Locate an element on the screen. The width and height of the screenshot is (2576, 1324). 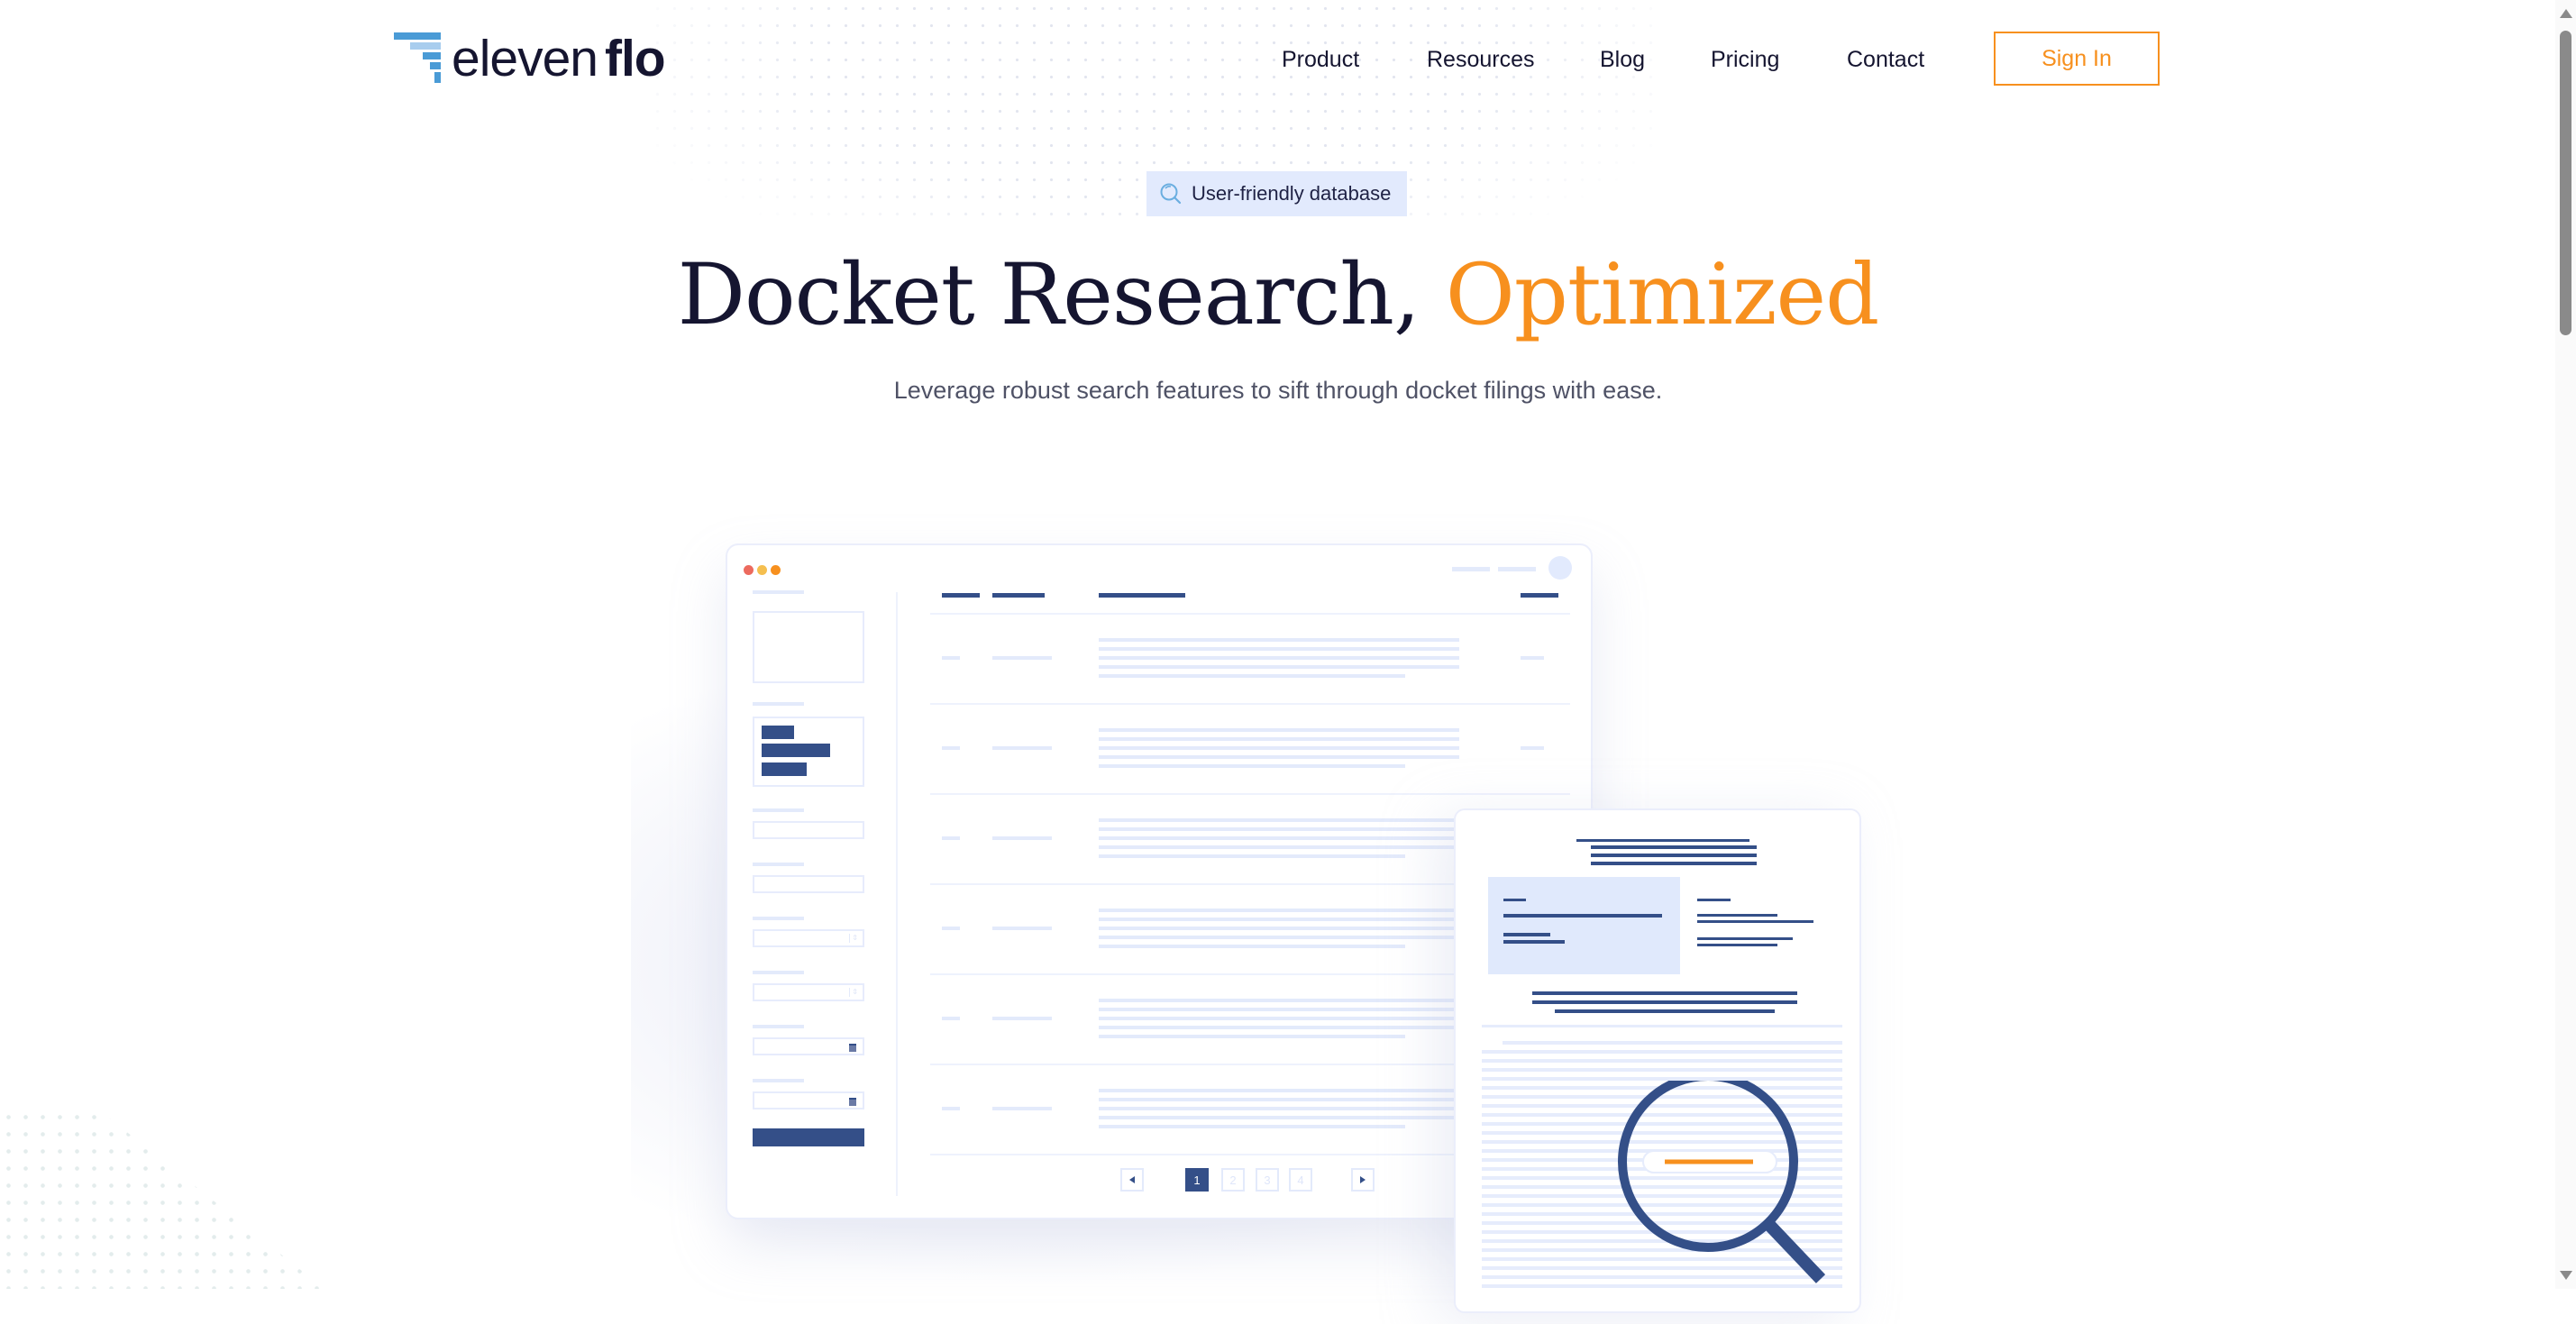
doc-divider is located at coordinates (1662, 1026).